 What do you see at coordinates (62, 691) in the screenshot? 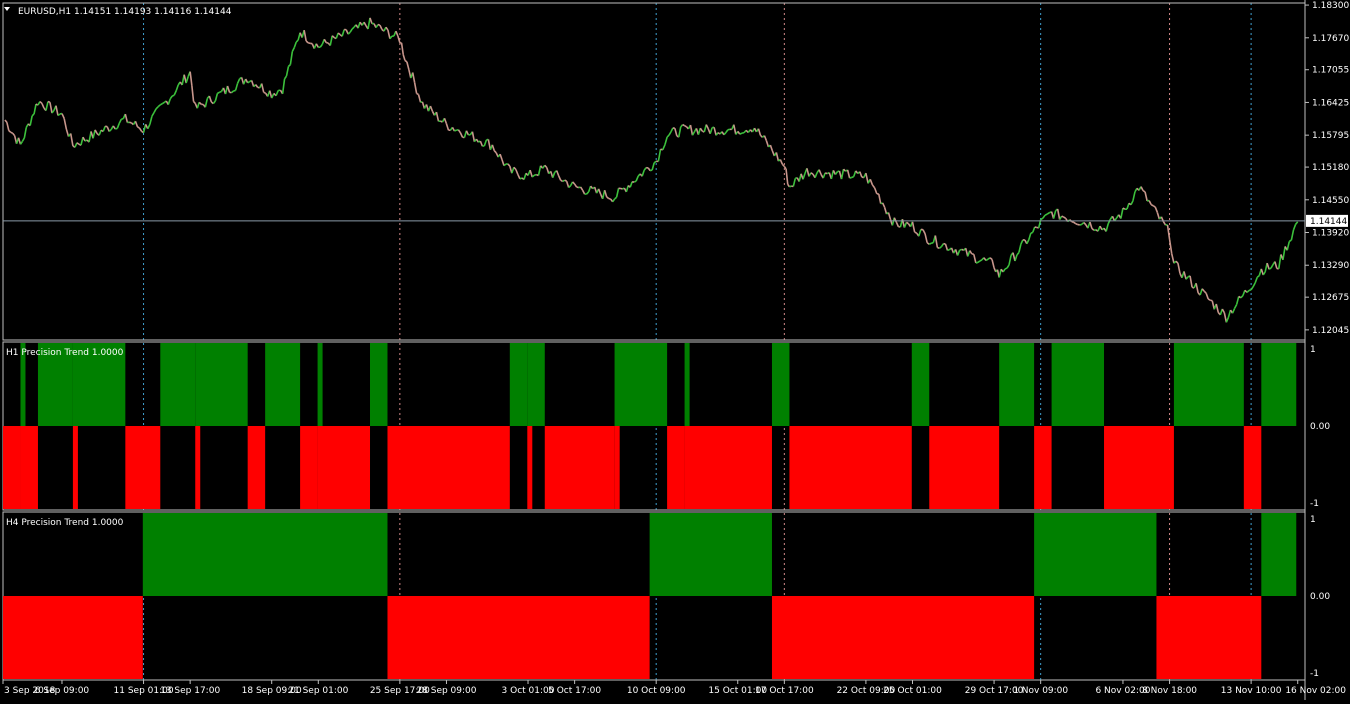
I see `time-tick-label: 6 Sep 09:00` at bounding box center [62, 691].